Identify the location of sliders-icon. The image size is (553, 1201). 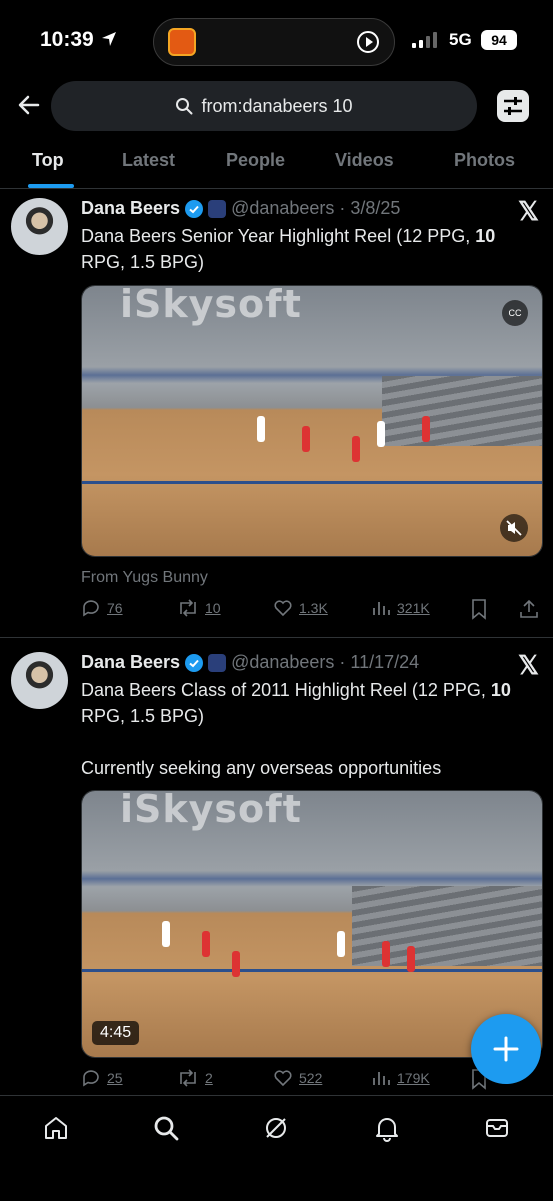
(513, 106).